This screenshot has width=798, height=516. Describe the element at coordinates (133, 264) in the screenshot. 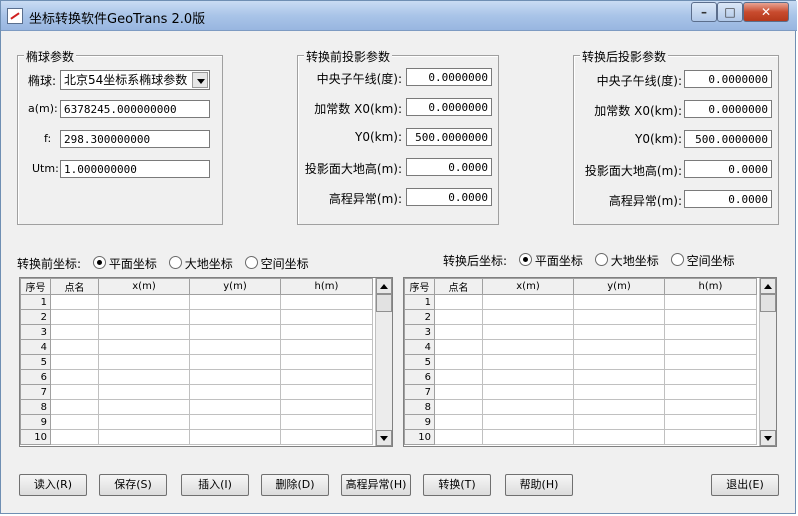

I see `before-option-plane: 平面坐标` at that location.